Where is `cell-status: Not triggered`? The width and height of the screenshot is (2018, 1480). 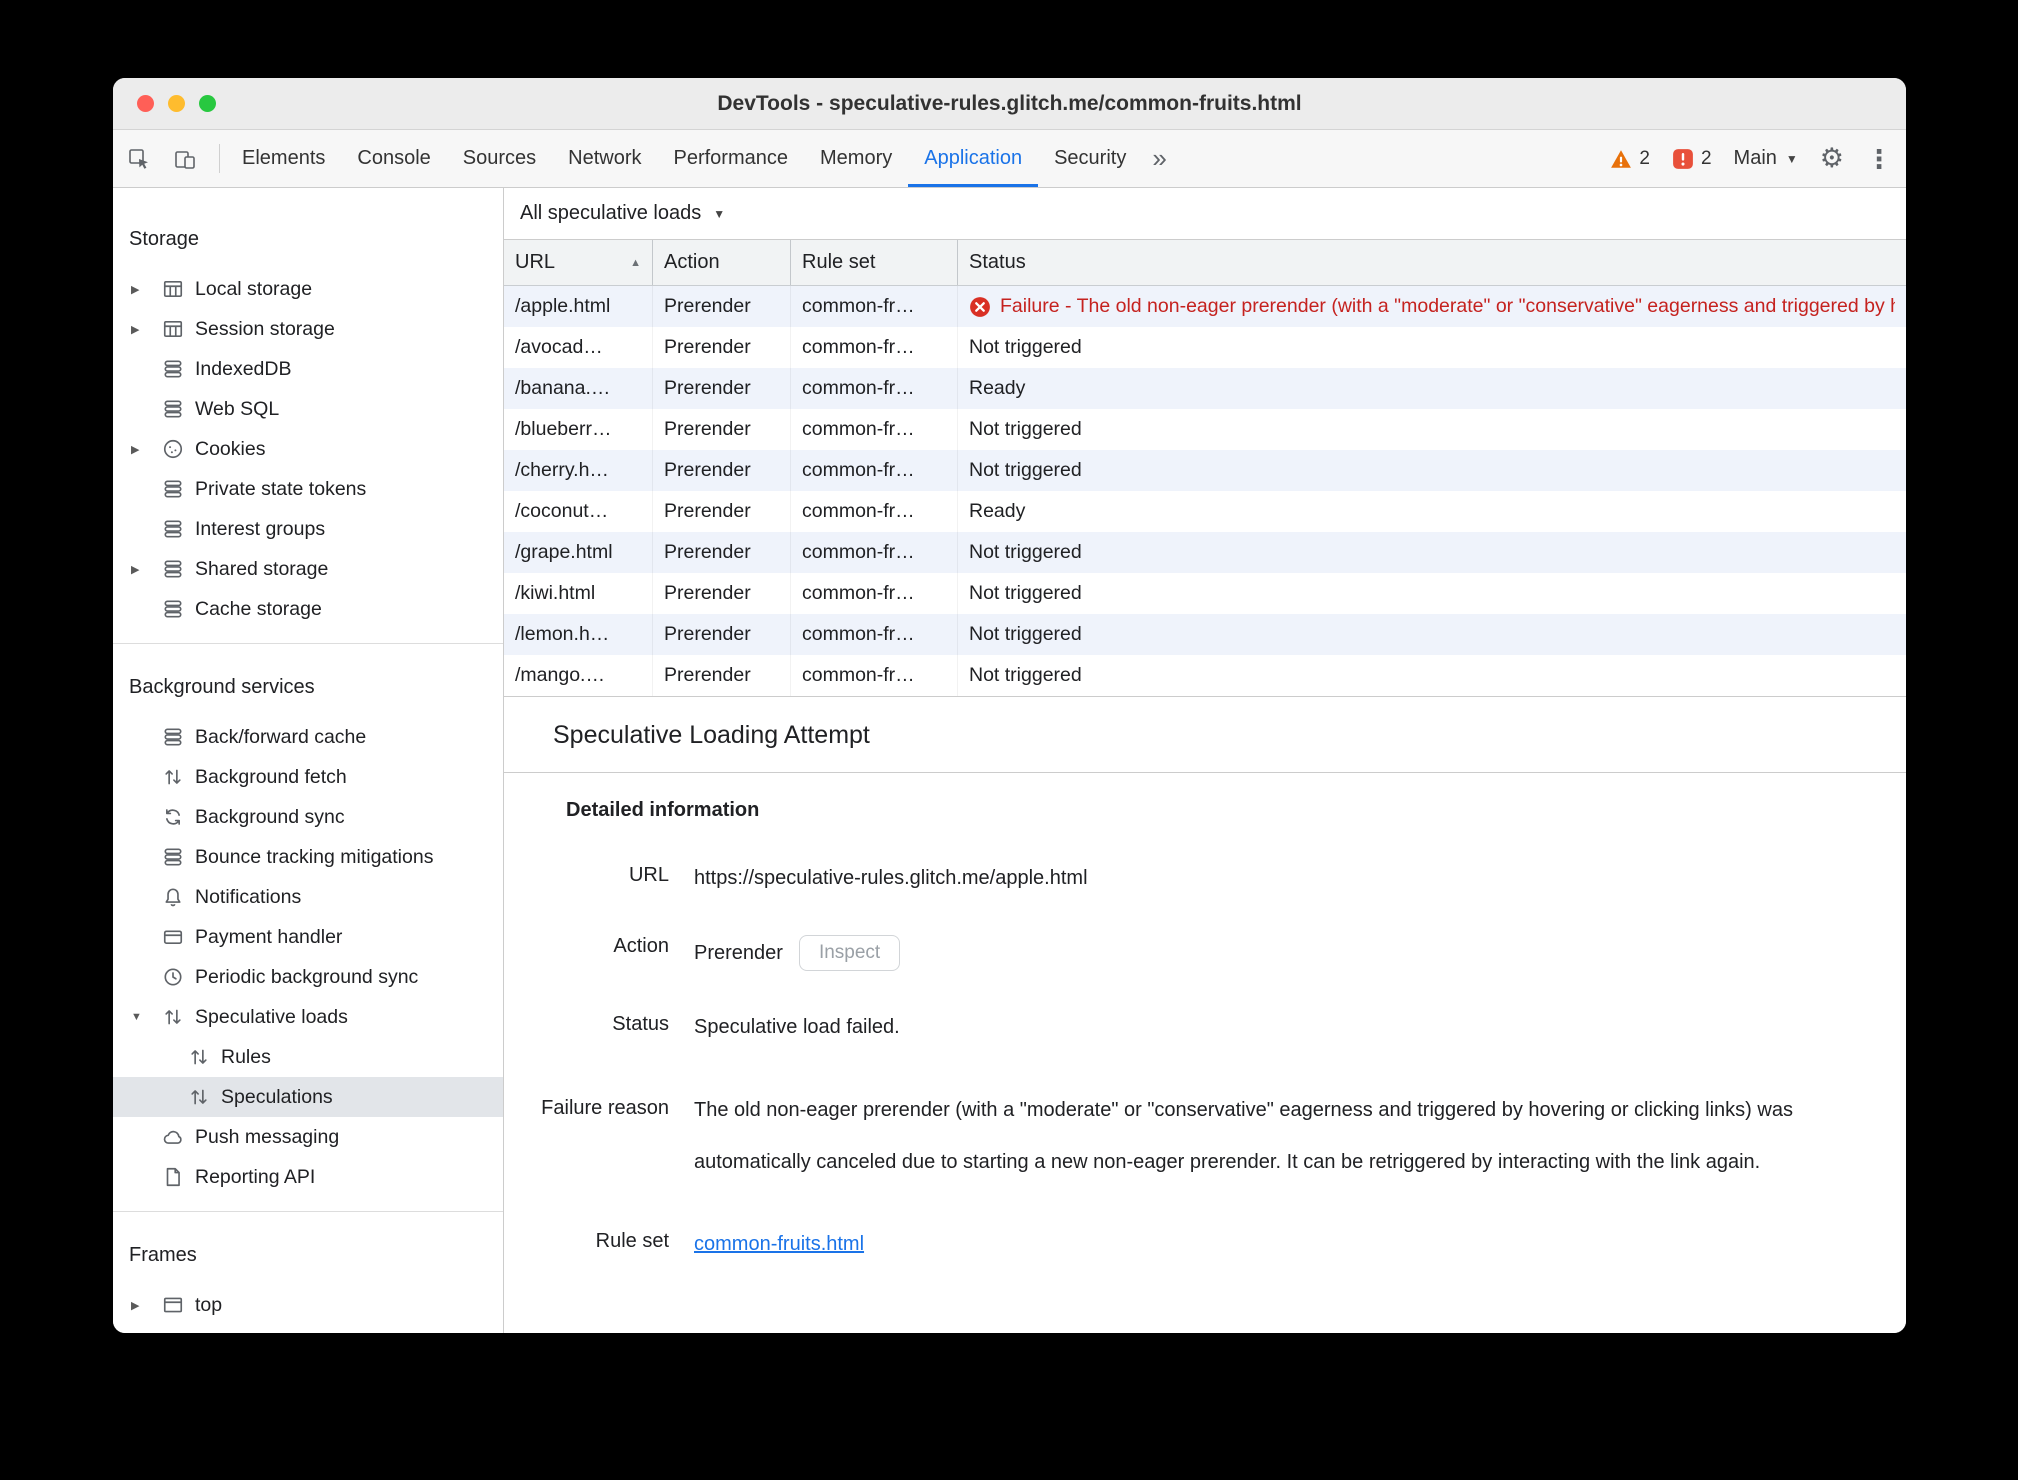 cell-status: Not triggered is located at coordinates (1025, 675).